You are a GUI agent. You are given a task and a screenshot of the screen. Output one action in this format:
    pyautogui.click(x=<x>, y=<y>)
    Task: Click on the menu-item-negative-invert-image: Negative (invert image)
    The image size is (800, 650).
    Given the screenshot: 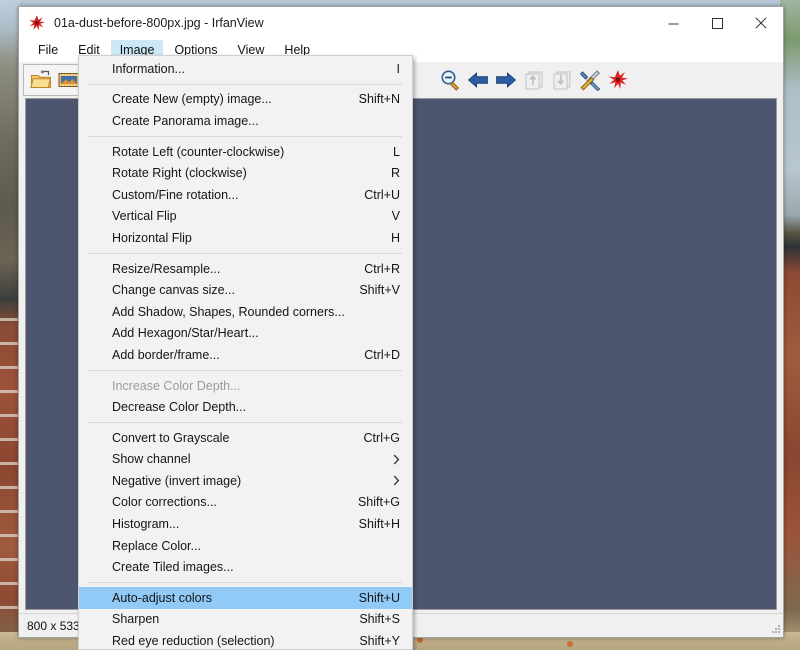 What is the action you would take?
    pyautogui.click(x=245, y=481)
    